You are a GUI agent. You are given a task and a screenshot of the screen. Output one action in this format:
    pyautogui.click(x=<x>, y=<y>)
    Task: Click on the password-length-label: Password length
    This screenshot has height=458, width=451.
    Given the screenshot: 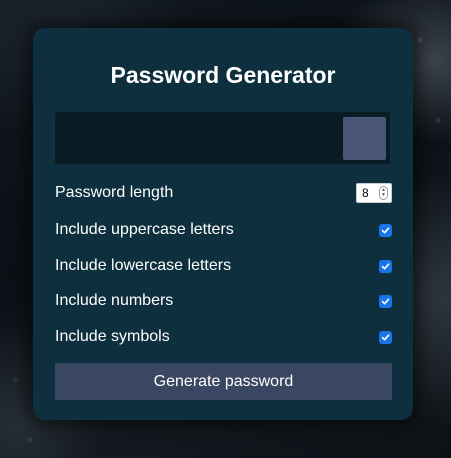 What is the action you would take?
    pyautogui.click(x=114, y=192)
    